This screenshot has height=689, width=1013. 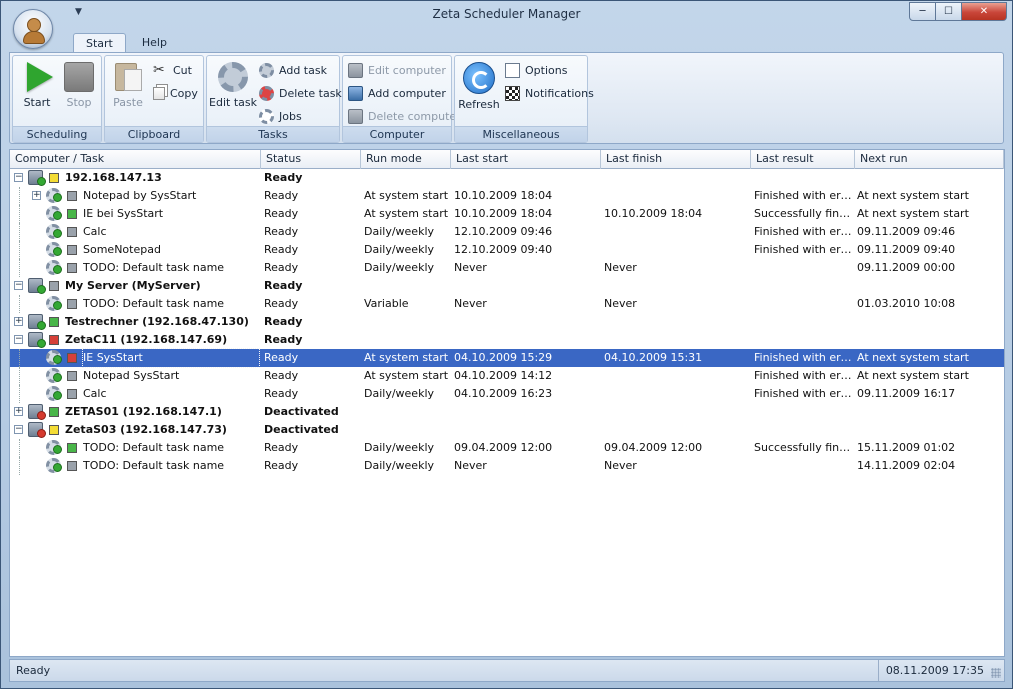 I want to click on group-label-clipboard: Clipboard, so click(x=154, y=134).